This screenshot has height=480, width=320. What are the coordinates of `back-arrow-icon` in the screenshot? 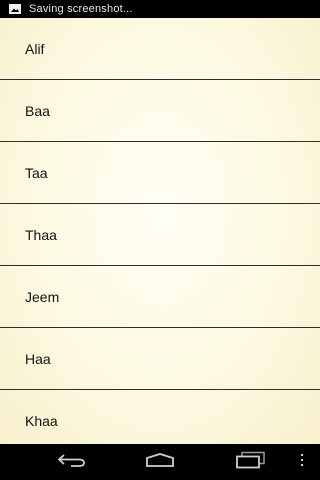 It's located at (72, 462).